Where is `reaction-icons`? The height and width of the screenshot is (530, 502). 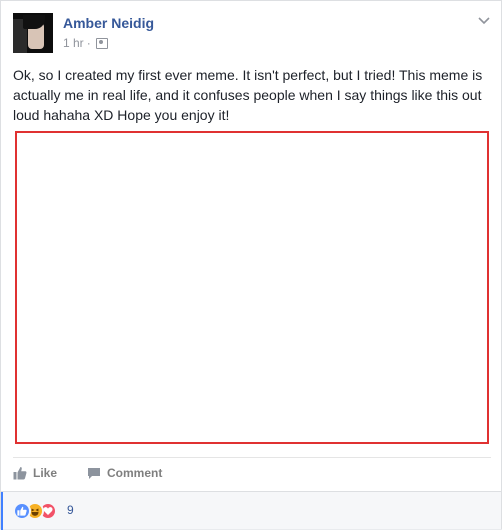 reaction-icons is located at coordinates (35, 511).